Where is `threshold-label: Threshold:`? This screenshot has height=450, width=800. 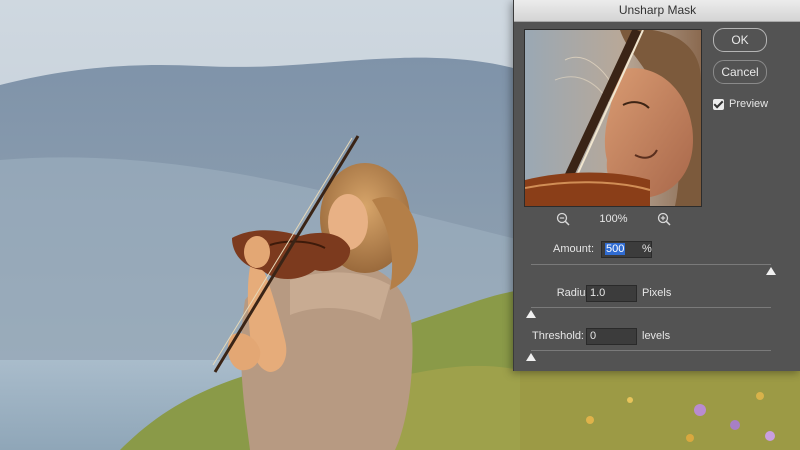
threshold-label: Threshold: is located at coordinates (558, 336).